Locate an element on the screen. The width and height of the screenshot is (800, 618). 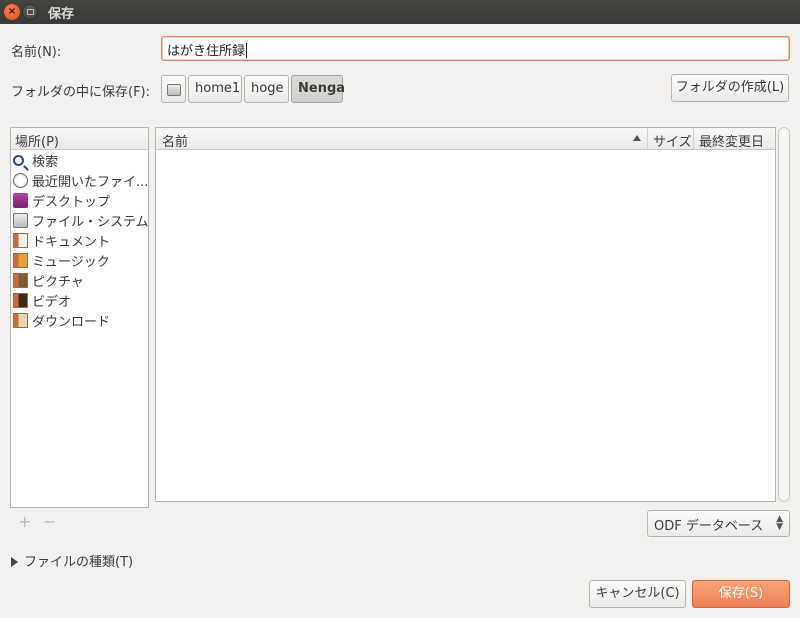
create-folder-button: フォルダの作成(L) is located at coordinates (730, 88).